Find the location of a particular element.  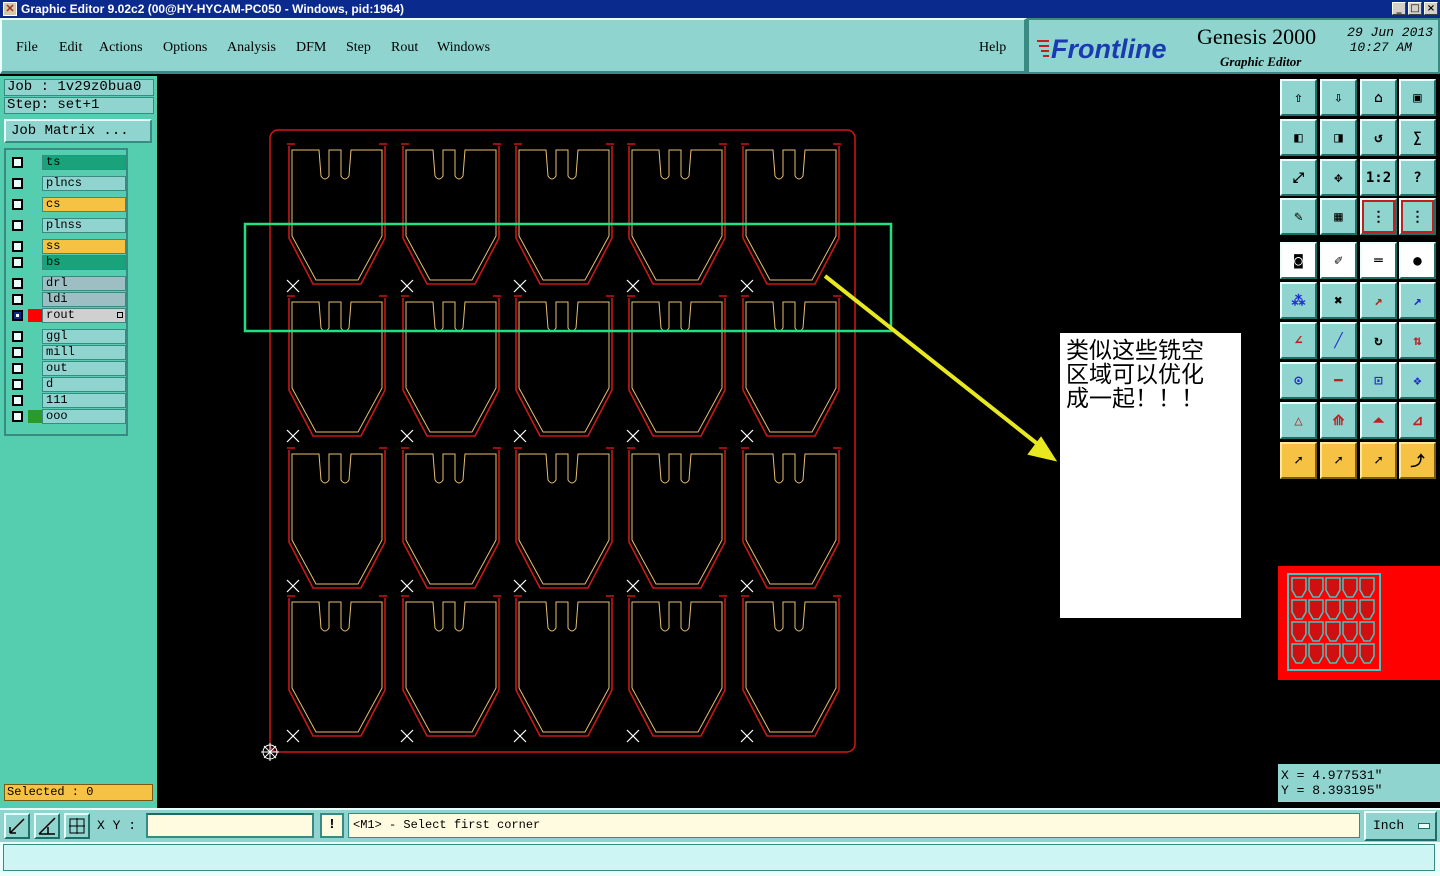

layer-name: cs is located at coordinates (84, 204).